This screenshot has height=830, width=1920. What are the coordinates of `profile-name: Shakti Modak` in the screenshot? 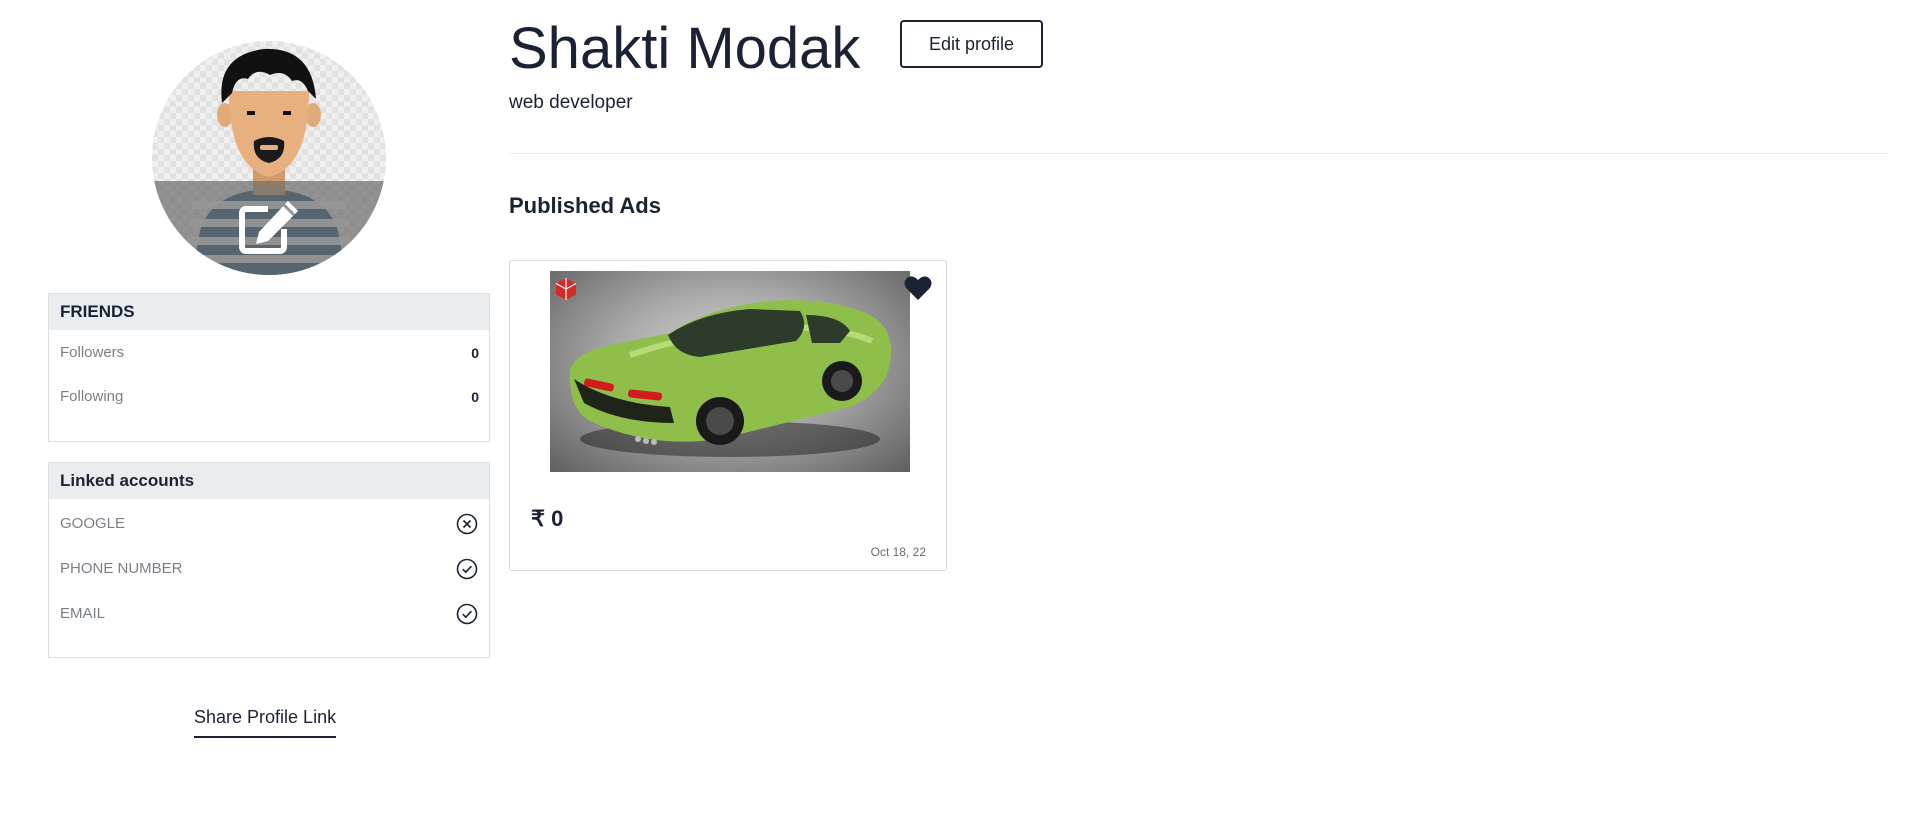 It's located at (685, 48).